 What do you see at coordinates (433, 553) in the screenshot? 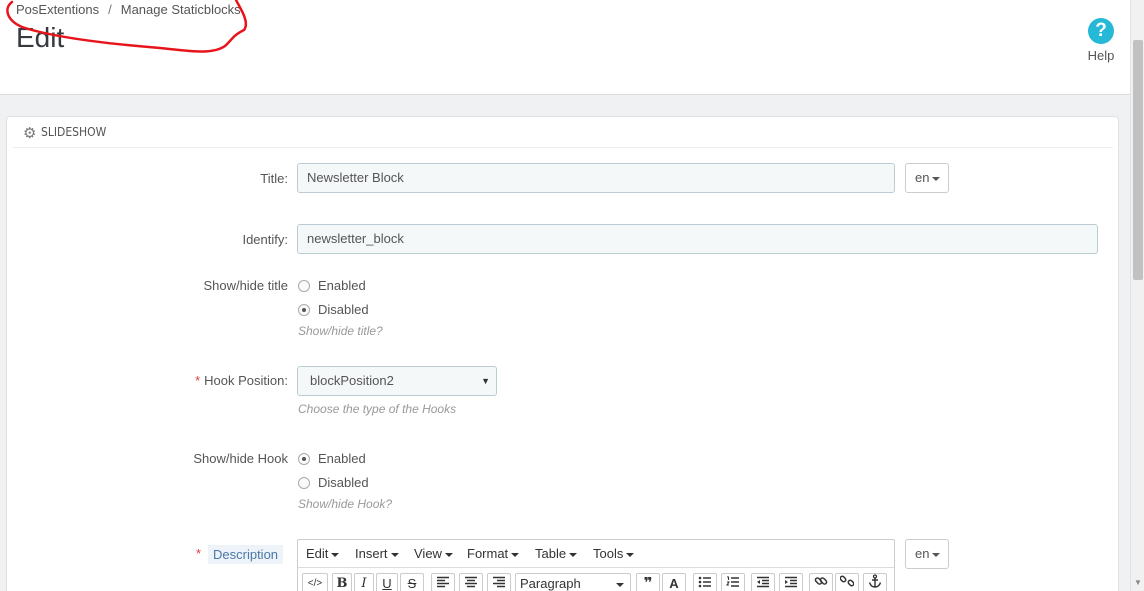
I see `editor-menu-view: View` at bounding box center [433, 553].